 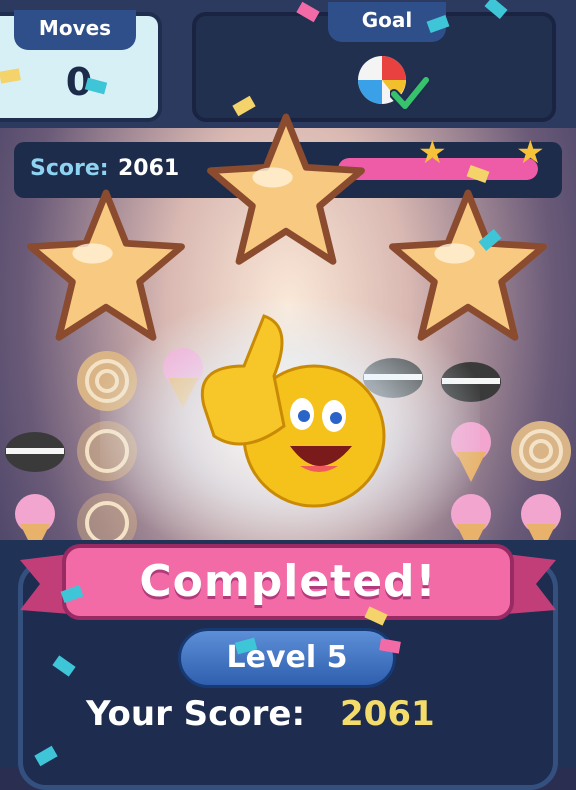 I want to click on thumbs-up-smiley-icon, so click(x=293, y=411).